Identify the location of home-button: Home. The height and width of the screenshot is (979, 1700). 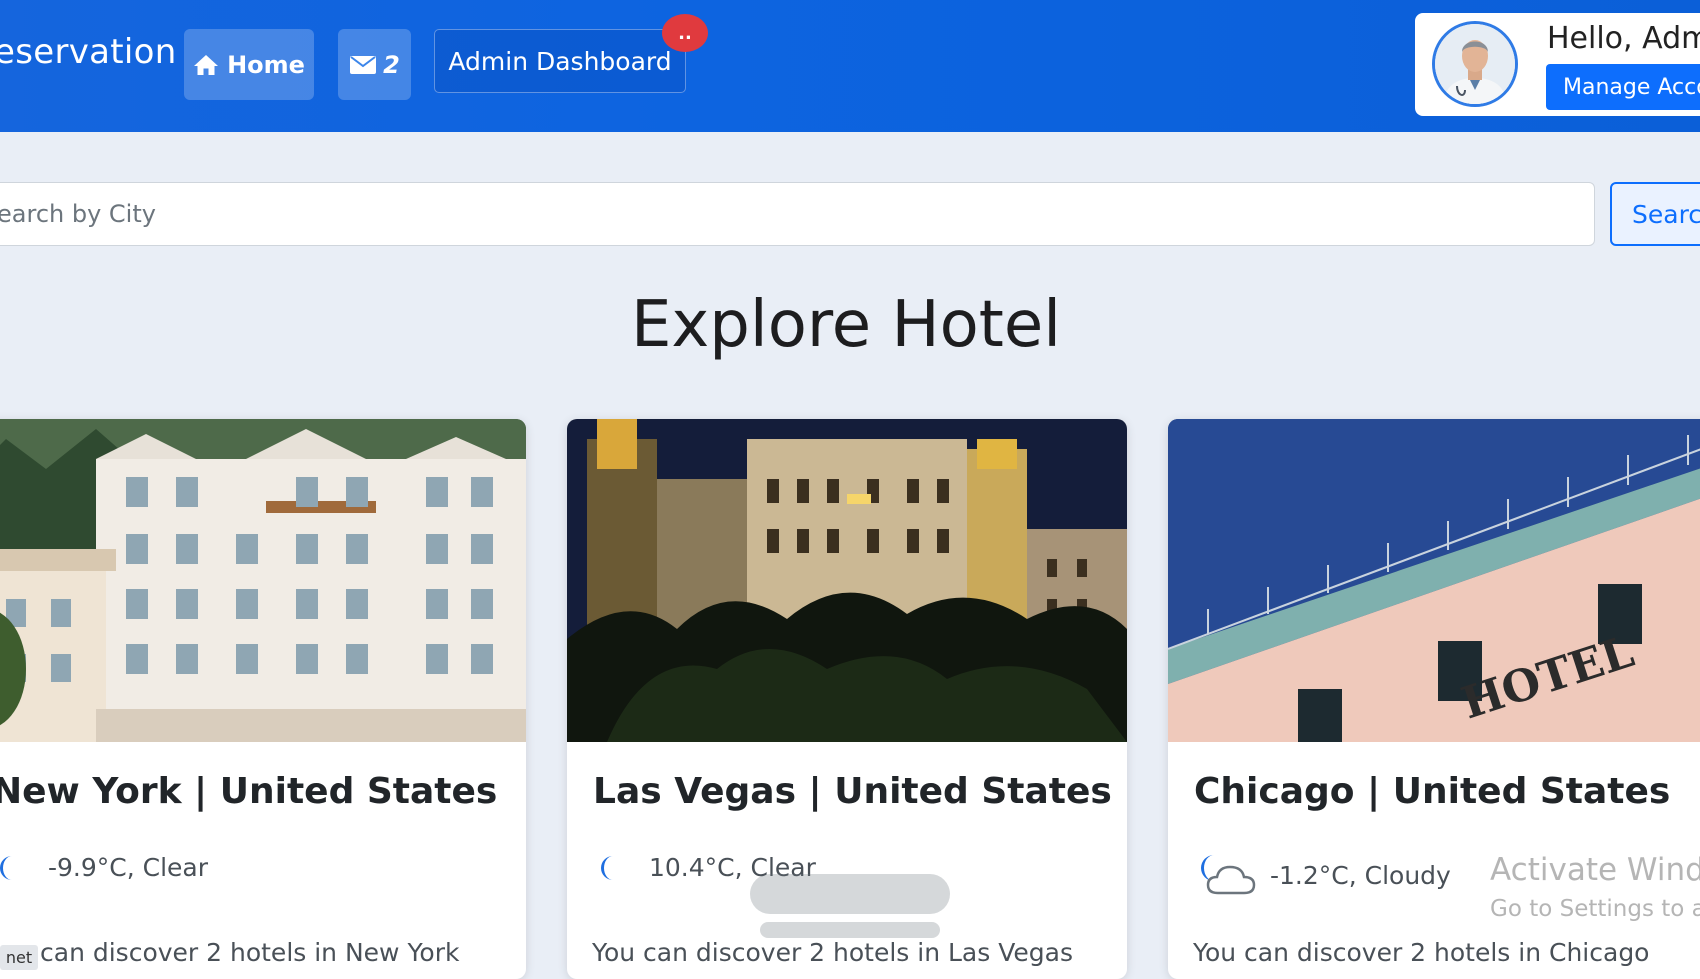
(249, 64).